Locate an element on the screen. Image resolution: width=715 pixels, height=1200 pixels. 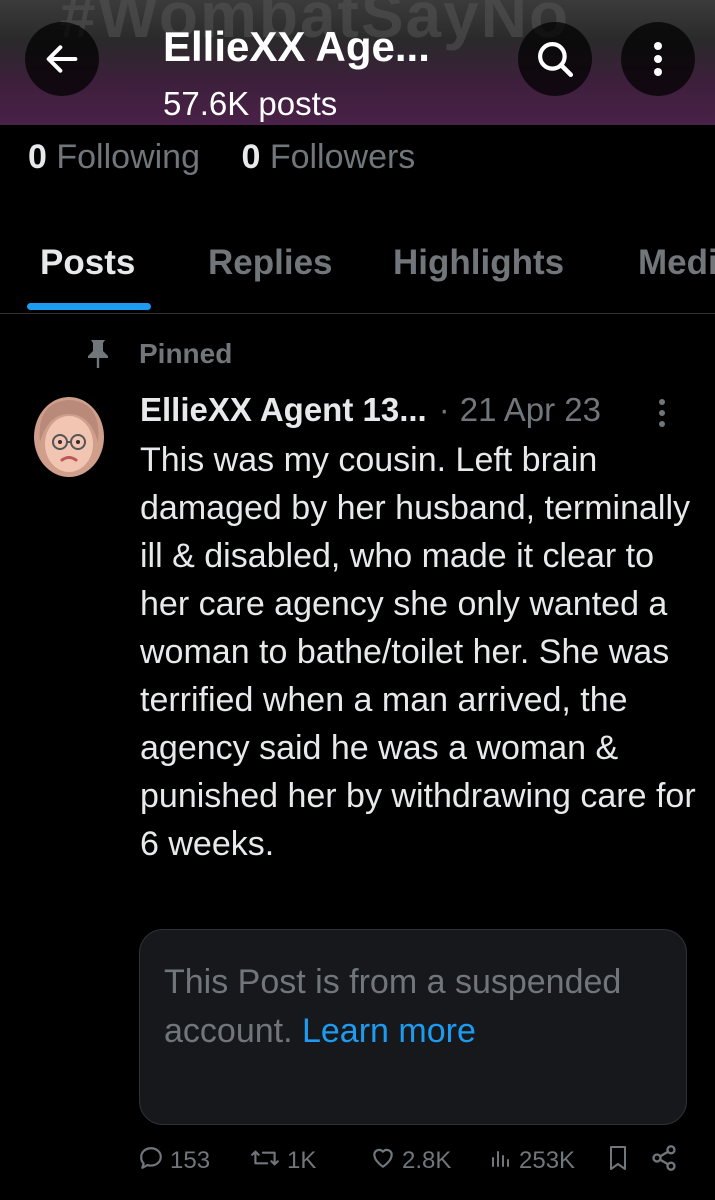
following-link: 0 Following is located at coordinates (114, 157).